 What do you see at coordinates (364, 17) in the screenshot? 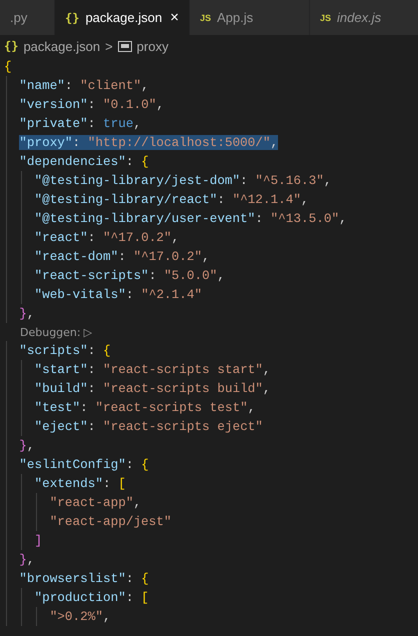
I see `editor-tab: JS index.js` at bounding box center [364, 17].